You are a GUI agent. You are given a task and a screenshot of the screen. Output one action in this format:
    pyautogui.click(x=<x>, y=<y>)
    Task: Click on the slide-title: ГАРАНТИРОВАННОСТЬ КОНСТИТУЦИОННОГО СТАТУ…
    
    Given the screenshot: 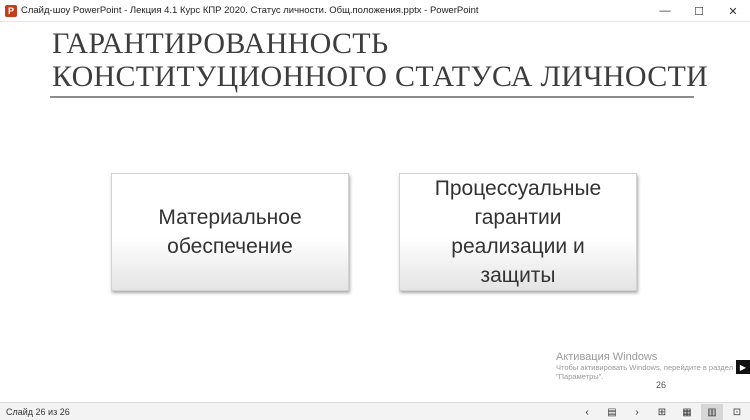 What is the action you would take?
    pyautogui.click(x=380, y=60)
    